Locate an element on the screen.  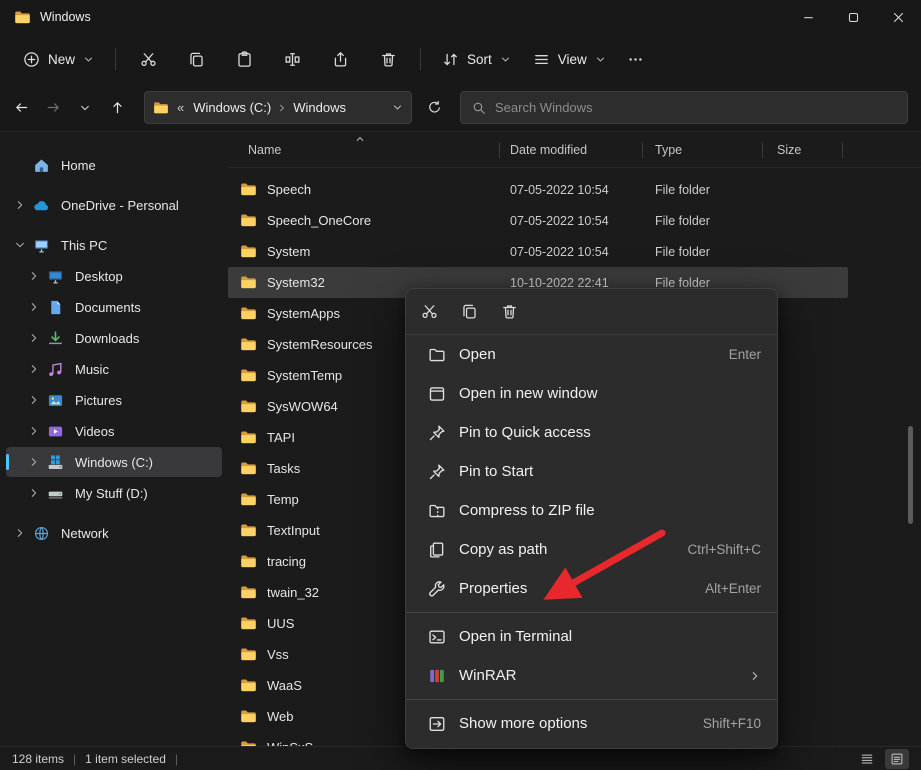
file-row-speech: Speech 07-05-2022 10:54 File folder is located at coordinates (538, 189).